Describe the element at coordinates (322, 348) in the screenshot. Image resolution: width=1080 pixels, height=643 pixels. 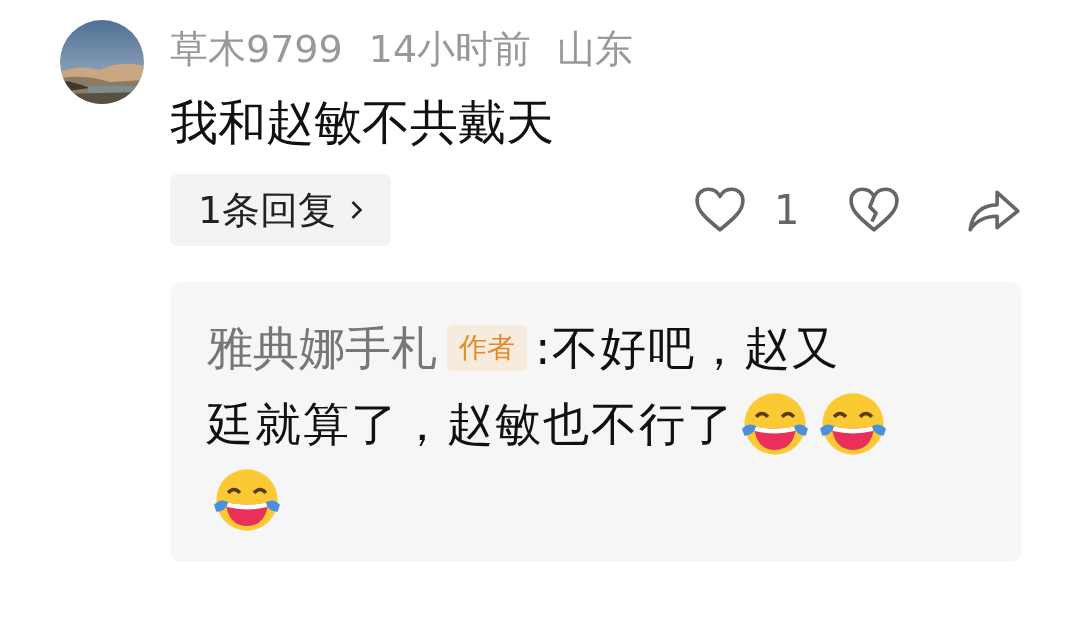
I see `reply-author: 雅典娜手札` at that location.